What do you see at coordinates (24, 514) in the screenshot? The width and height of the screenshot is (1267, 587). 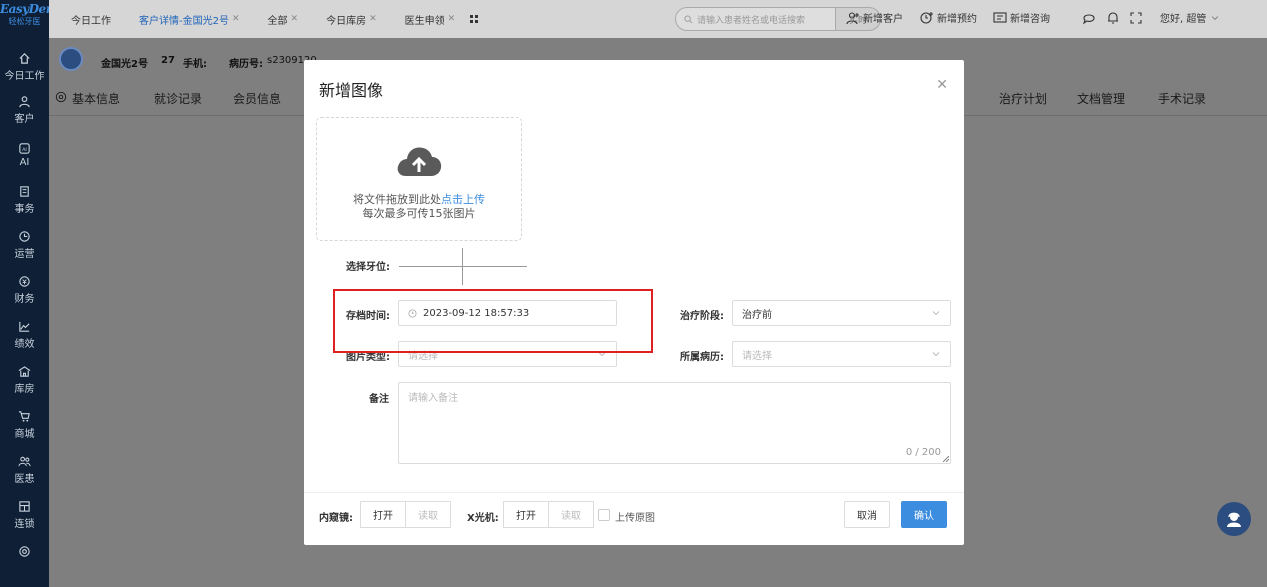 I see `sidebar-item-chain: 连锁` at bounding box center [24, 514].